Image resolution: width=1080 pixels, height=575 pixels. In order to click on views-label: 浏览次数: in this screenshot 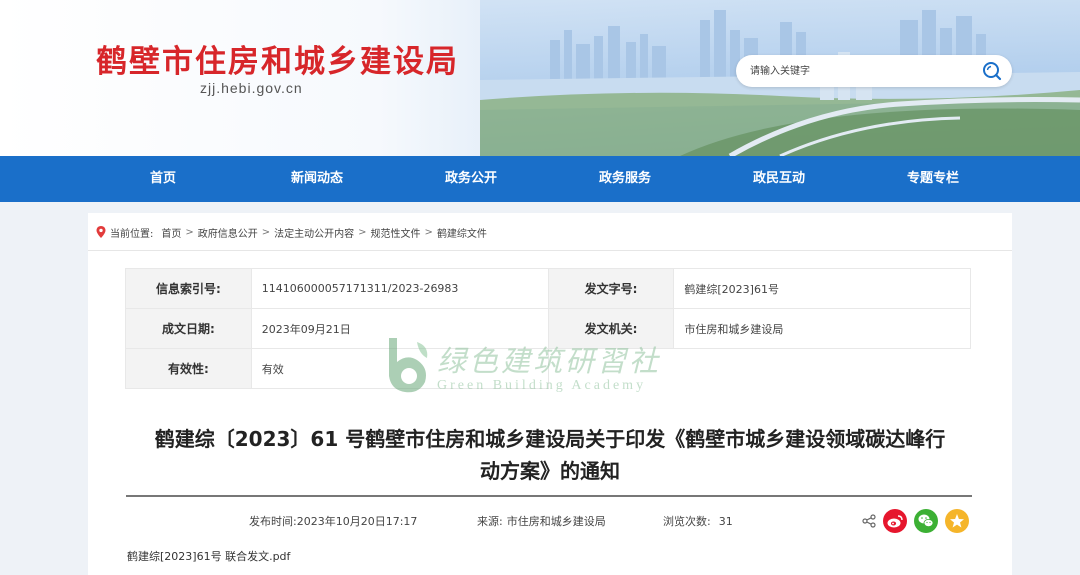, I will do `click(687, 521)`.